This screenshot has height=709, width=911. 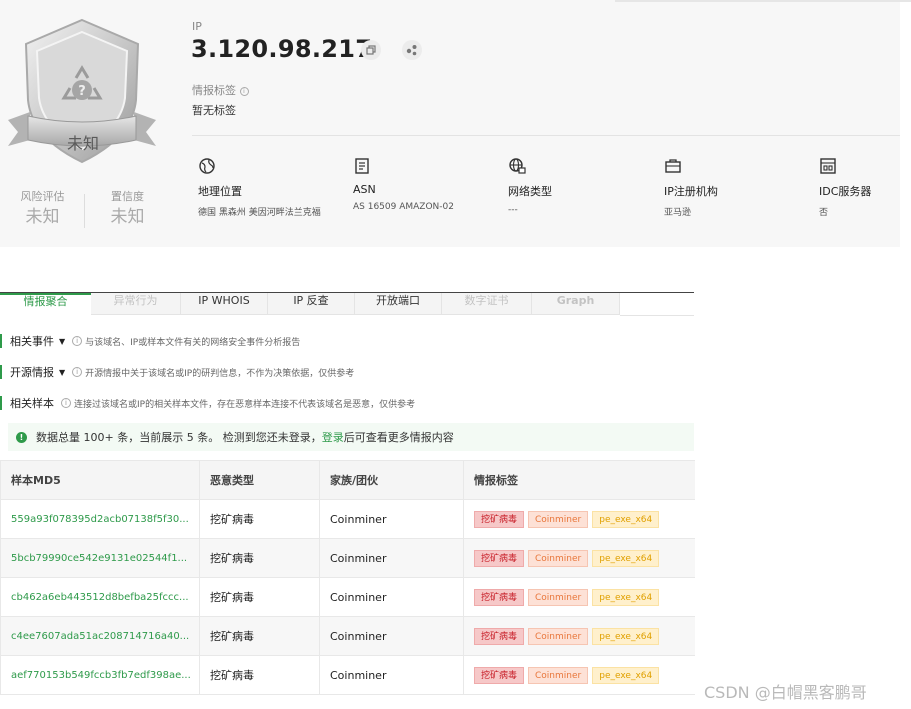 What do you see at coordinates (224, 304) in the screenshot?
I see `tab-ip-whois: IP WHOIS` at bounding box center [224, 304].